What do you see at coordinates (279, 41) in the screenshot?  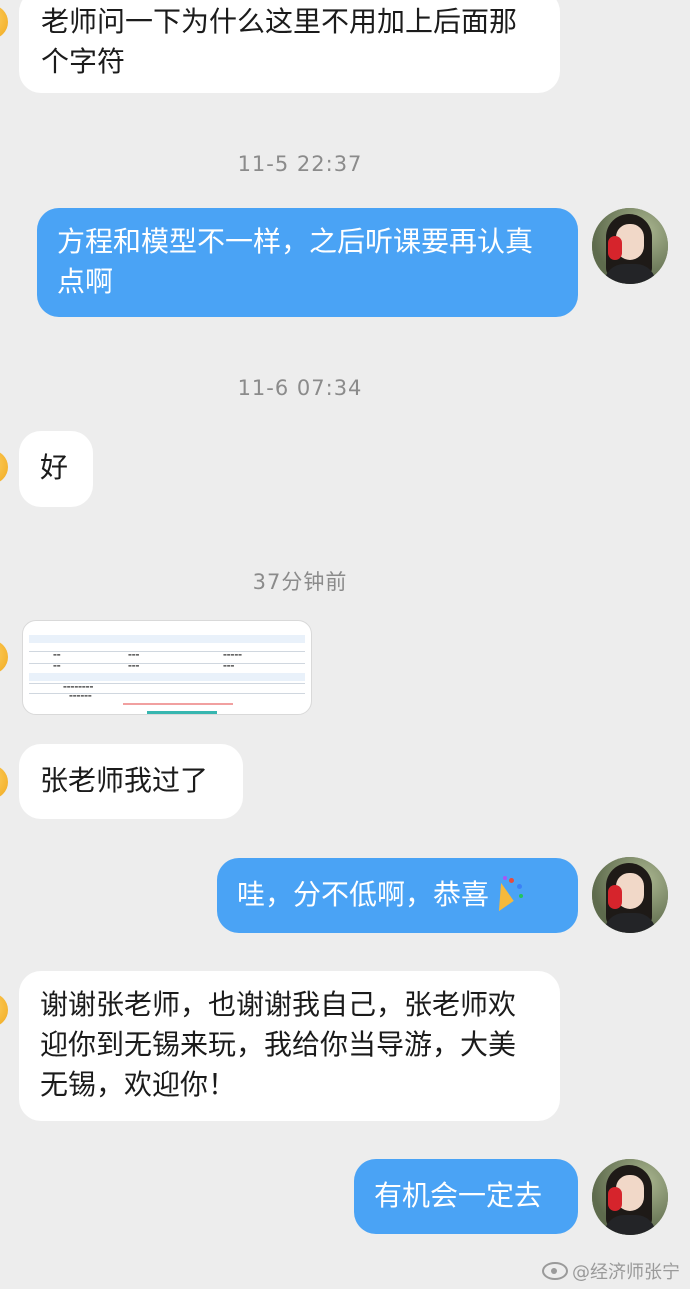 I see `message-text: 老师问一下为什么这里不用加上后面那个字符` at bounding box center [279, 41].